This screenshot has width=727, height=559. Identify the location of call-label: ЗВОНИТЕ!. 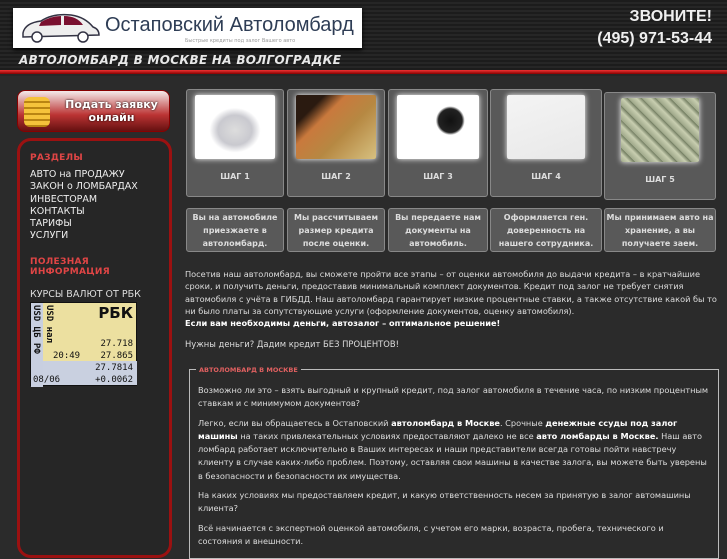
(670, 16).